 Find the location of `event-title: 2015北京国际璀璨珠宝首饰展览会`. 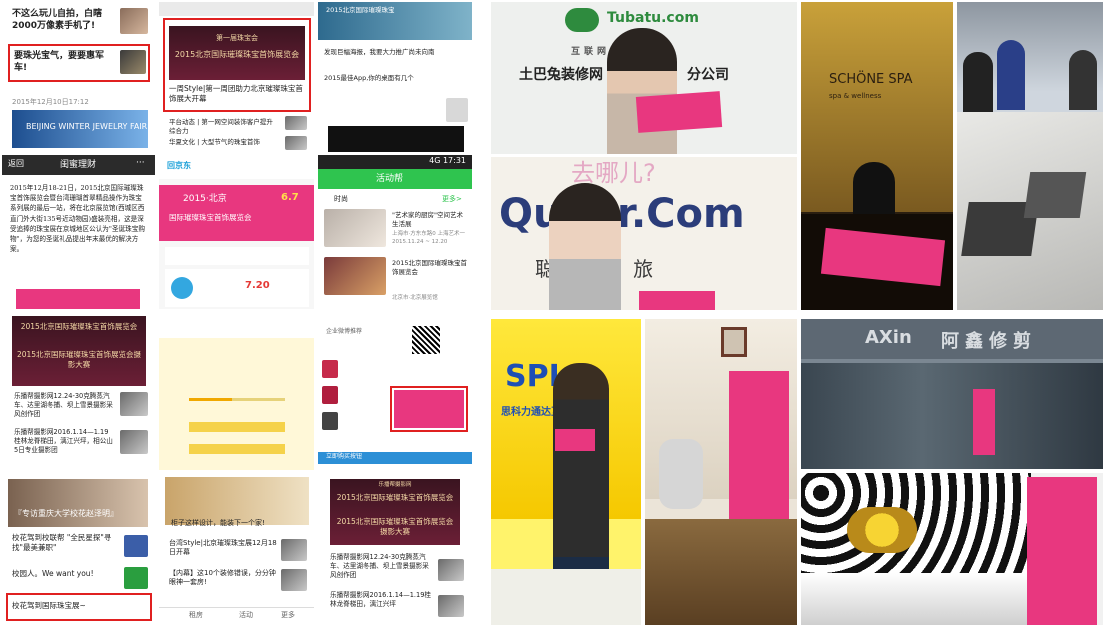

event-title: 2015北京国际璀璨珠宝首饰展览会 is located at coordinates (430, 268).